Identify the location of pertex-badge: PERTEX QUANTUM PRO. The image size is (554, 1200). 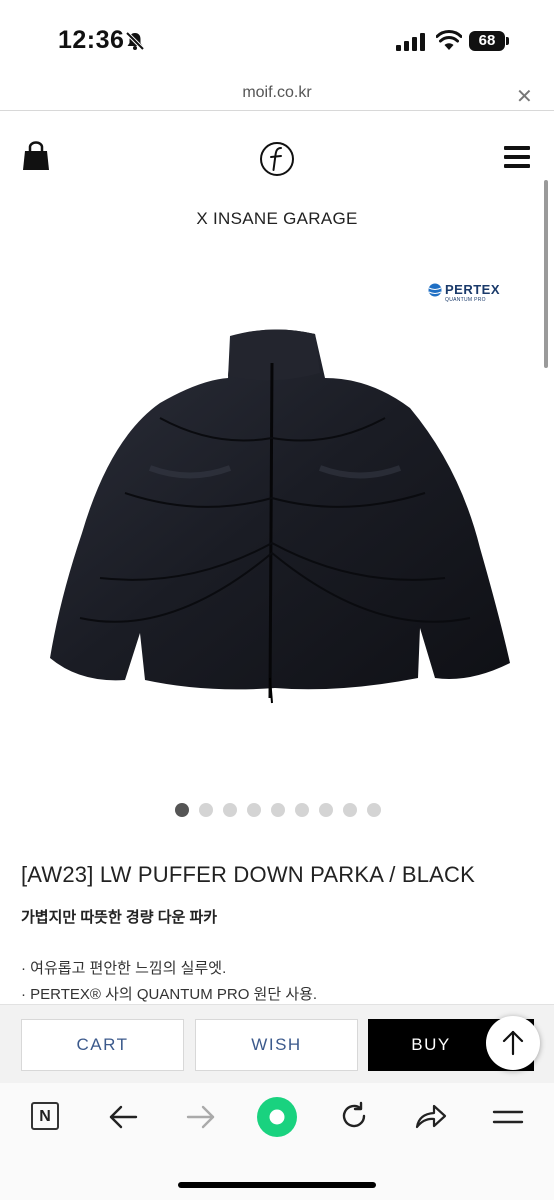
(464, 292).